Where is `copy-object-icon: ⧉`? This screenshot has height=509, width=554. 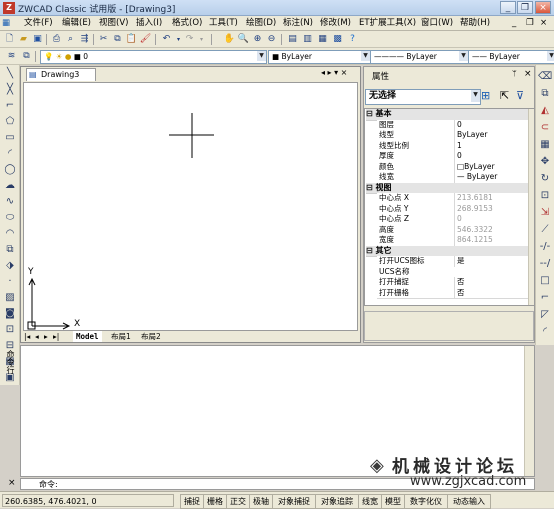
copy-object-icon: ⧉ is located at coordinates (545, 94).